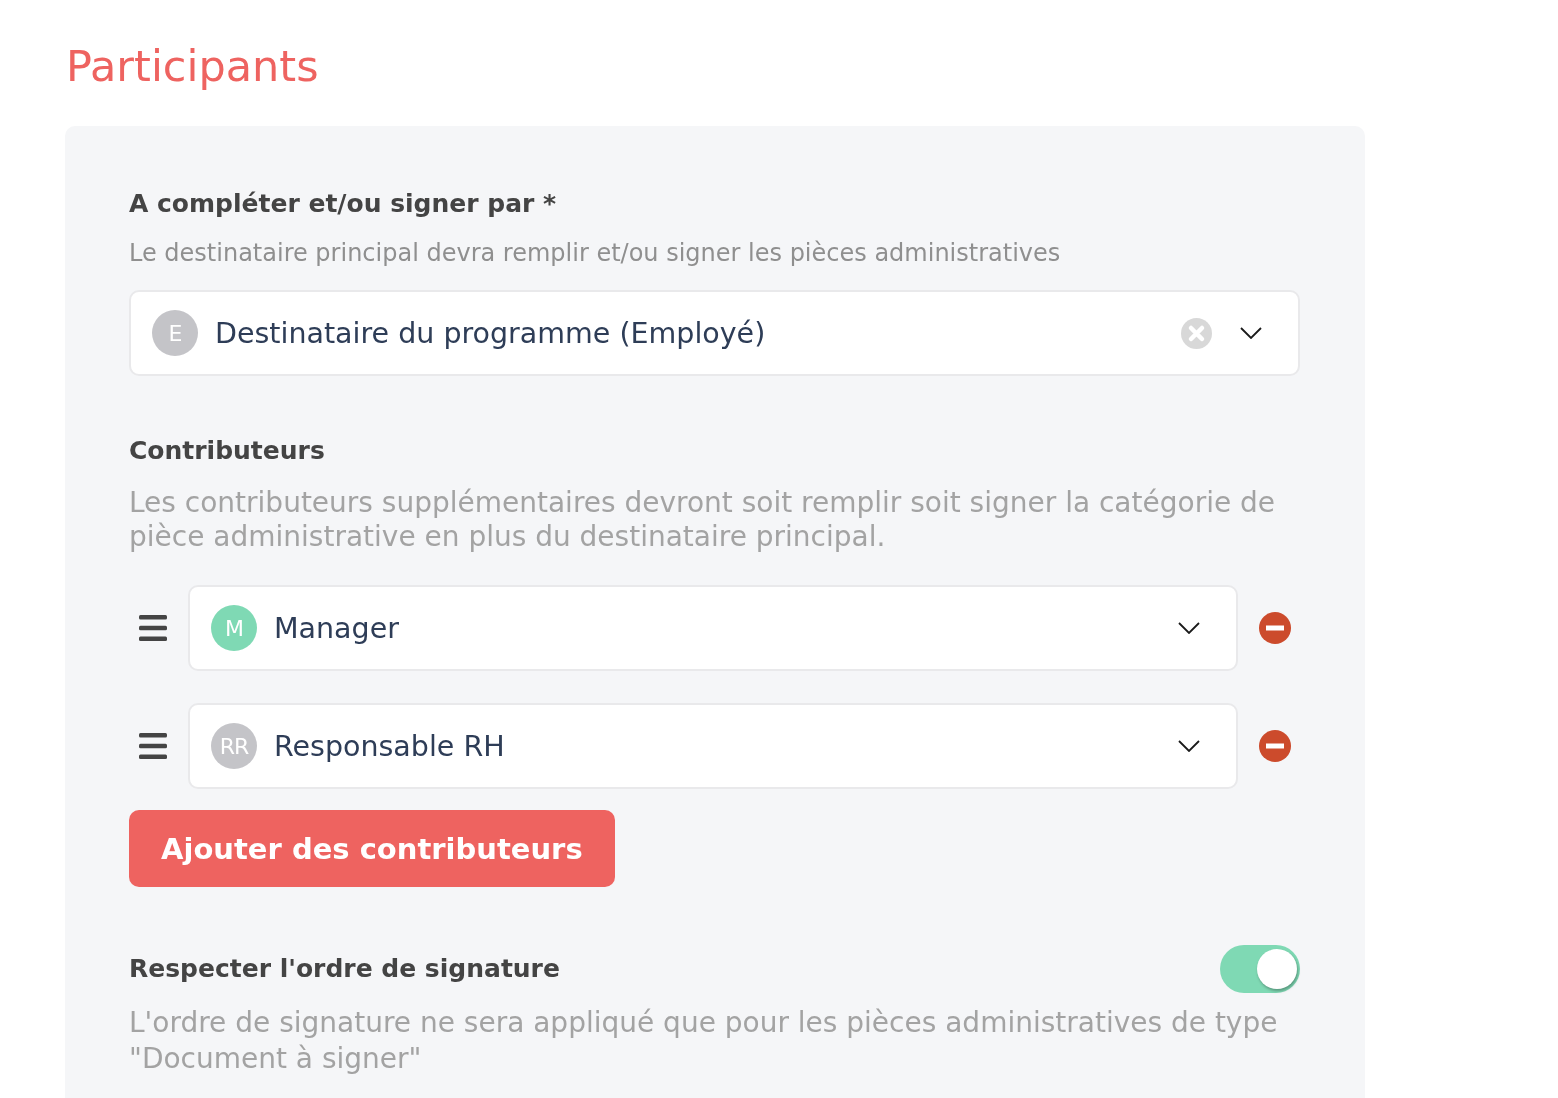 This screenshot has height=1098, width=1558. What do you see at coordinates (343, 204) in the screenshot?
I see `section-heading: A compléter et/ou signer par *` at bounding box center [343, 204].